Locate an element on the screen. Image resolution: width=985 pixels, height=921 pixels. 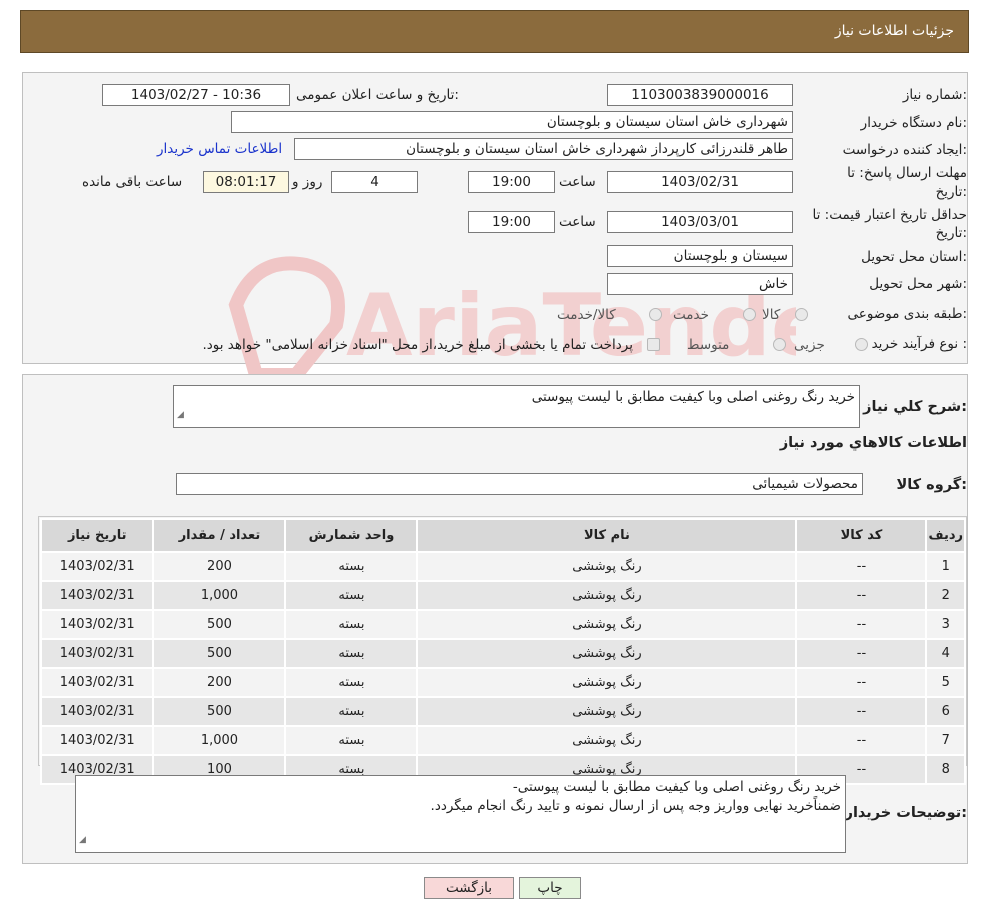
goods-group-label: گروه کالا: is located at coordinates (931, 485).